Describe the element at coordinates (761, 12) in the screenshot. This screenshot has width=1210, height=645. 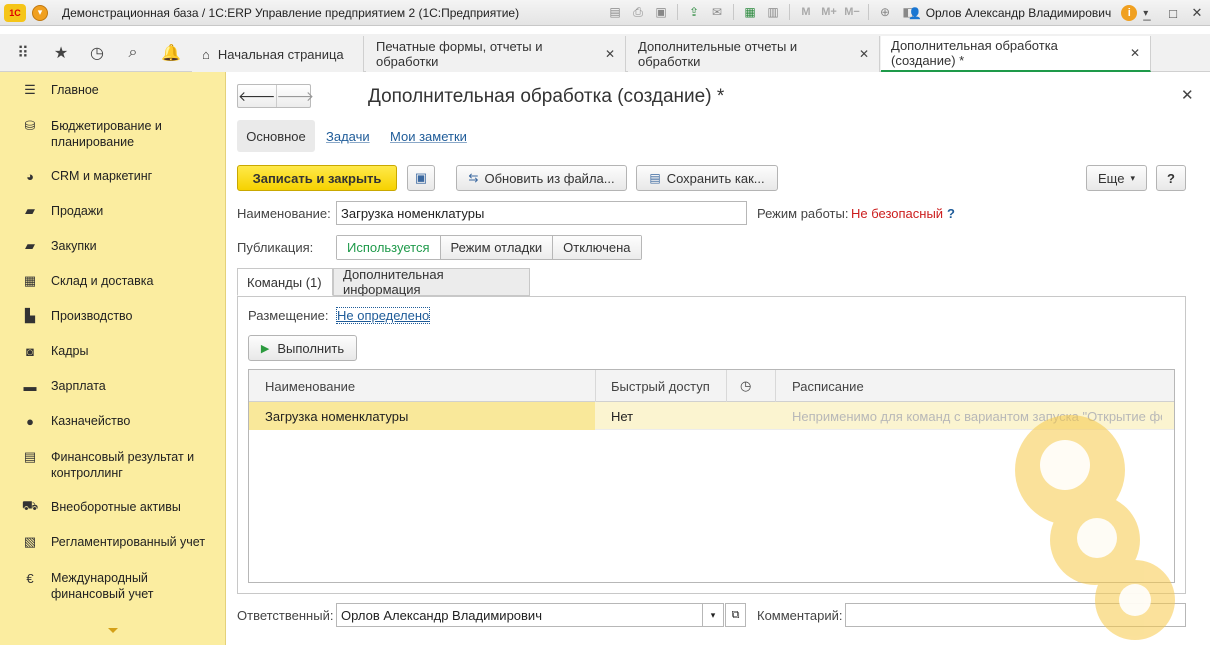
I see `toolbar-icons: ▤ ⎙ ▣ ⇪ ✉ ▦ ▥ M M+ M− ⊕ ◧` at that location.